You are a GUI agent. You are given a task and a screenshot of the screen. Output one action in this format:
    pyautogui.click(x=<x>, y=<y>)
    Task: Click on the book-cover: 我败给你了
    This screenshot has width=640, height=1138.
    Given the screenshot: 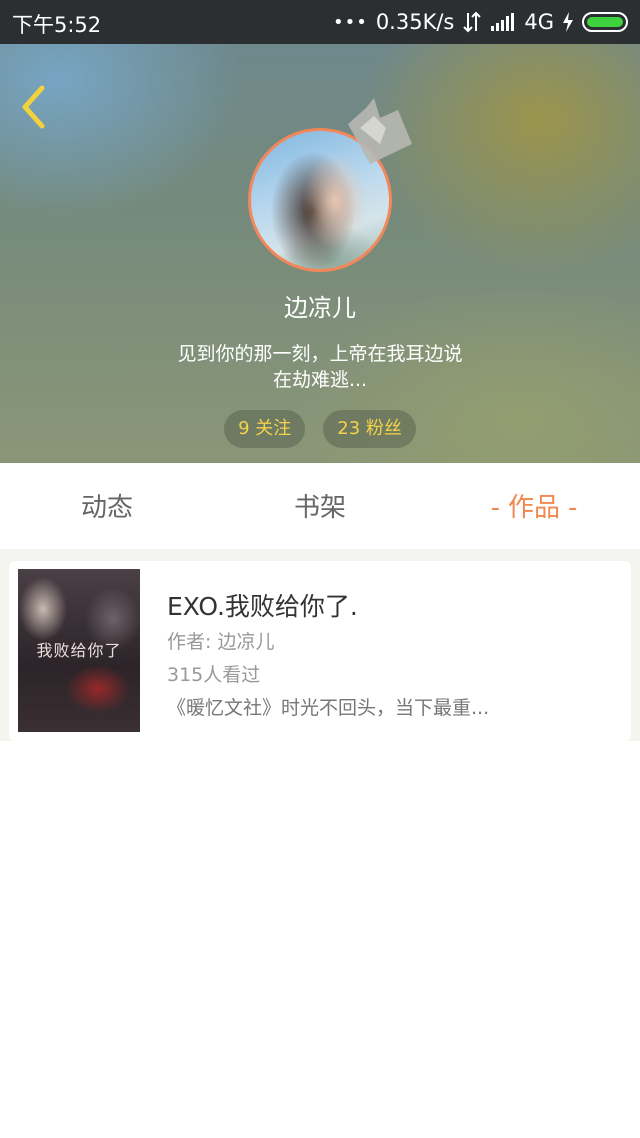 What is the action you would take?
    pyautogui.click(x=79, y=650)
    